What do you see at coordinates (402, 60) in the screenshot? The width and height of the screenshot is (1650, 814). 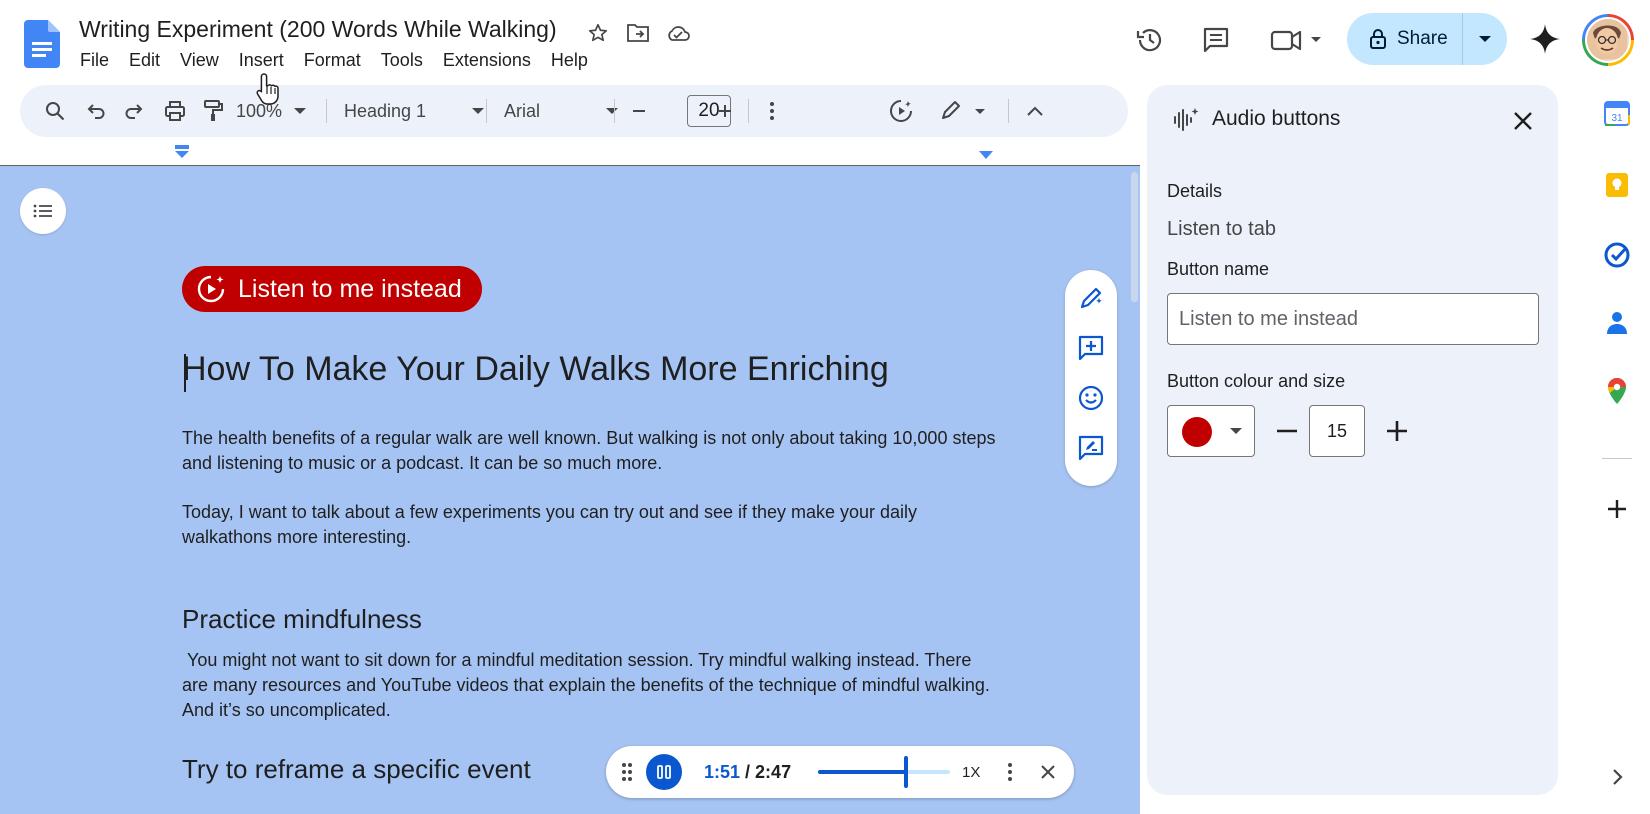 I see `menu-tools: Tools` at bounding box center [402, 60].